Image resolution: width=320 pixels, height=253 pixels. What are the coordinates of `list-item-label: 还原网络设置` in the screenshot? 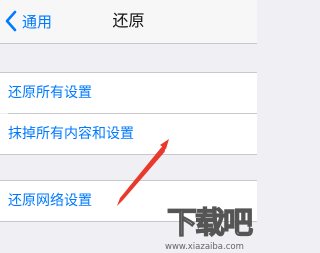 It's located at (50, 201).